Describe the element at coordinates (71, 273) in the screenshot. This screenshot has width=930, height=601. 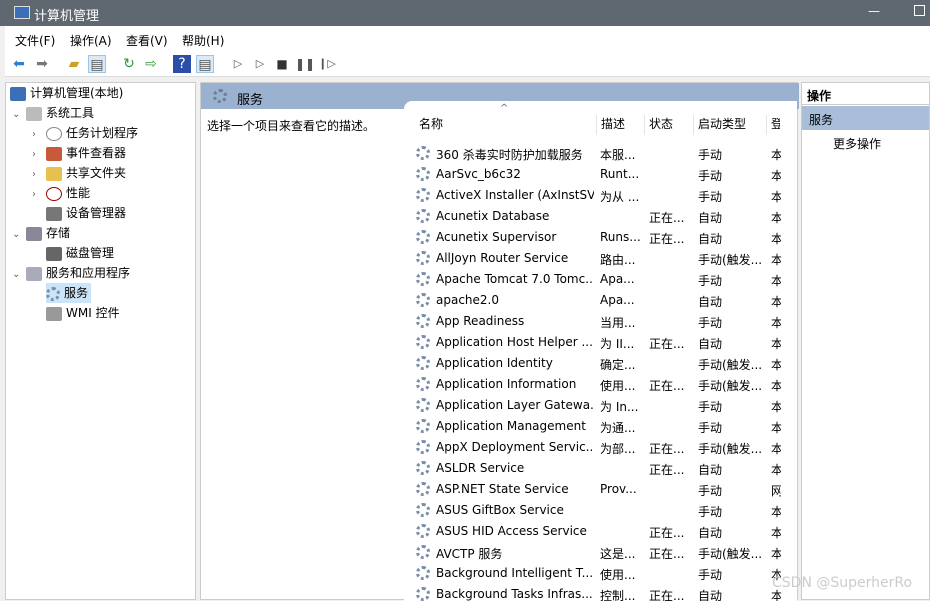
I see `tree-item-services-and-apps: ⌄ 服务和应用程序` at that location.